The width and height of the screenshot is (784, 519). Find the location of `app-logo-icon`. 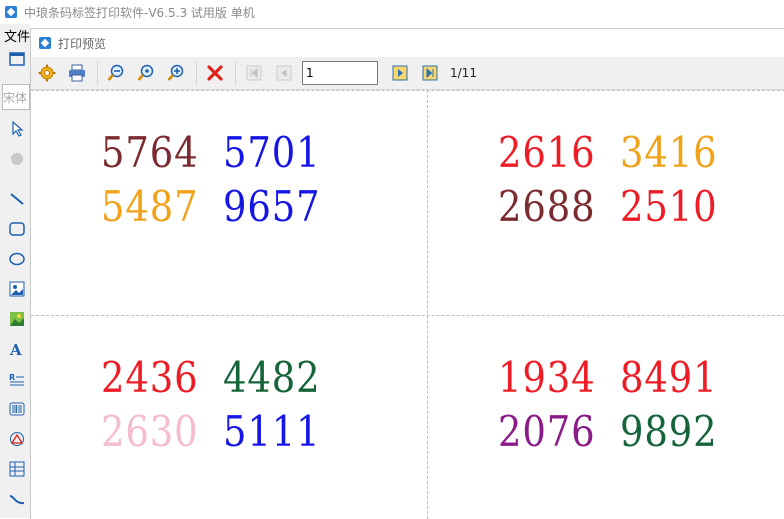

app-logo-icon is located at coordinates (11, 12).